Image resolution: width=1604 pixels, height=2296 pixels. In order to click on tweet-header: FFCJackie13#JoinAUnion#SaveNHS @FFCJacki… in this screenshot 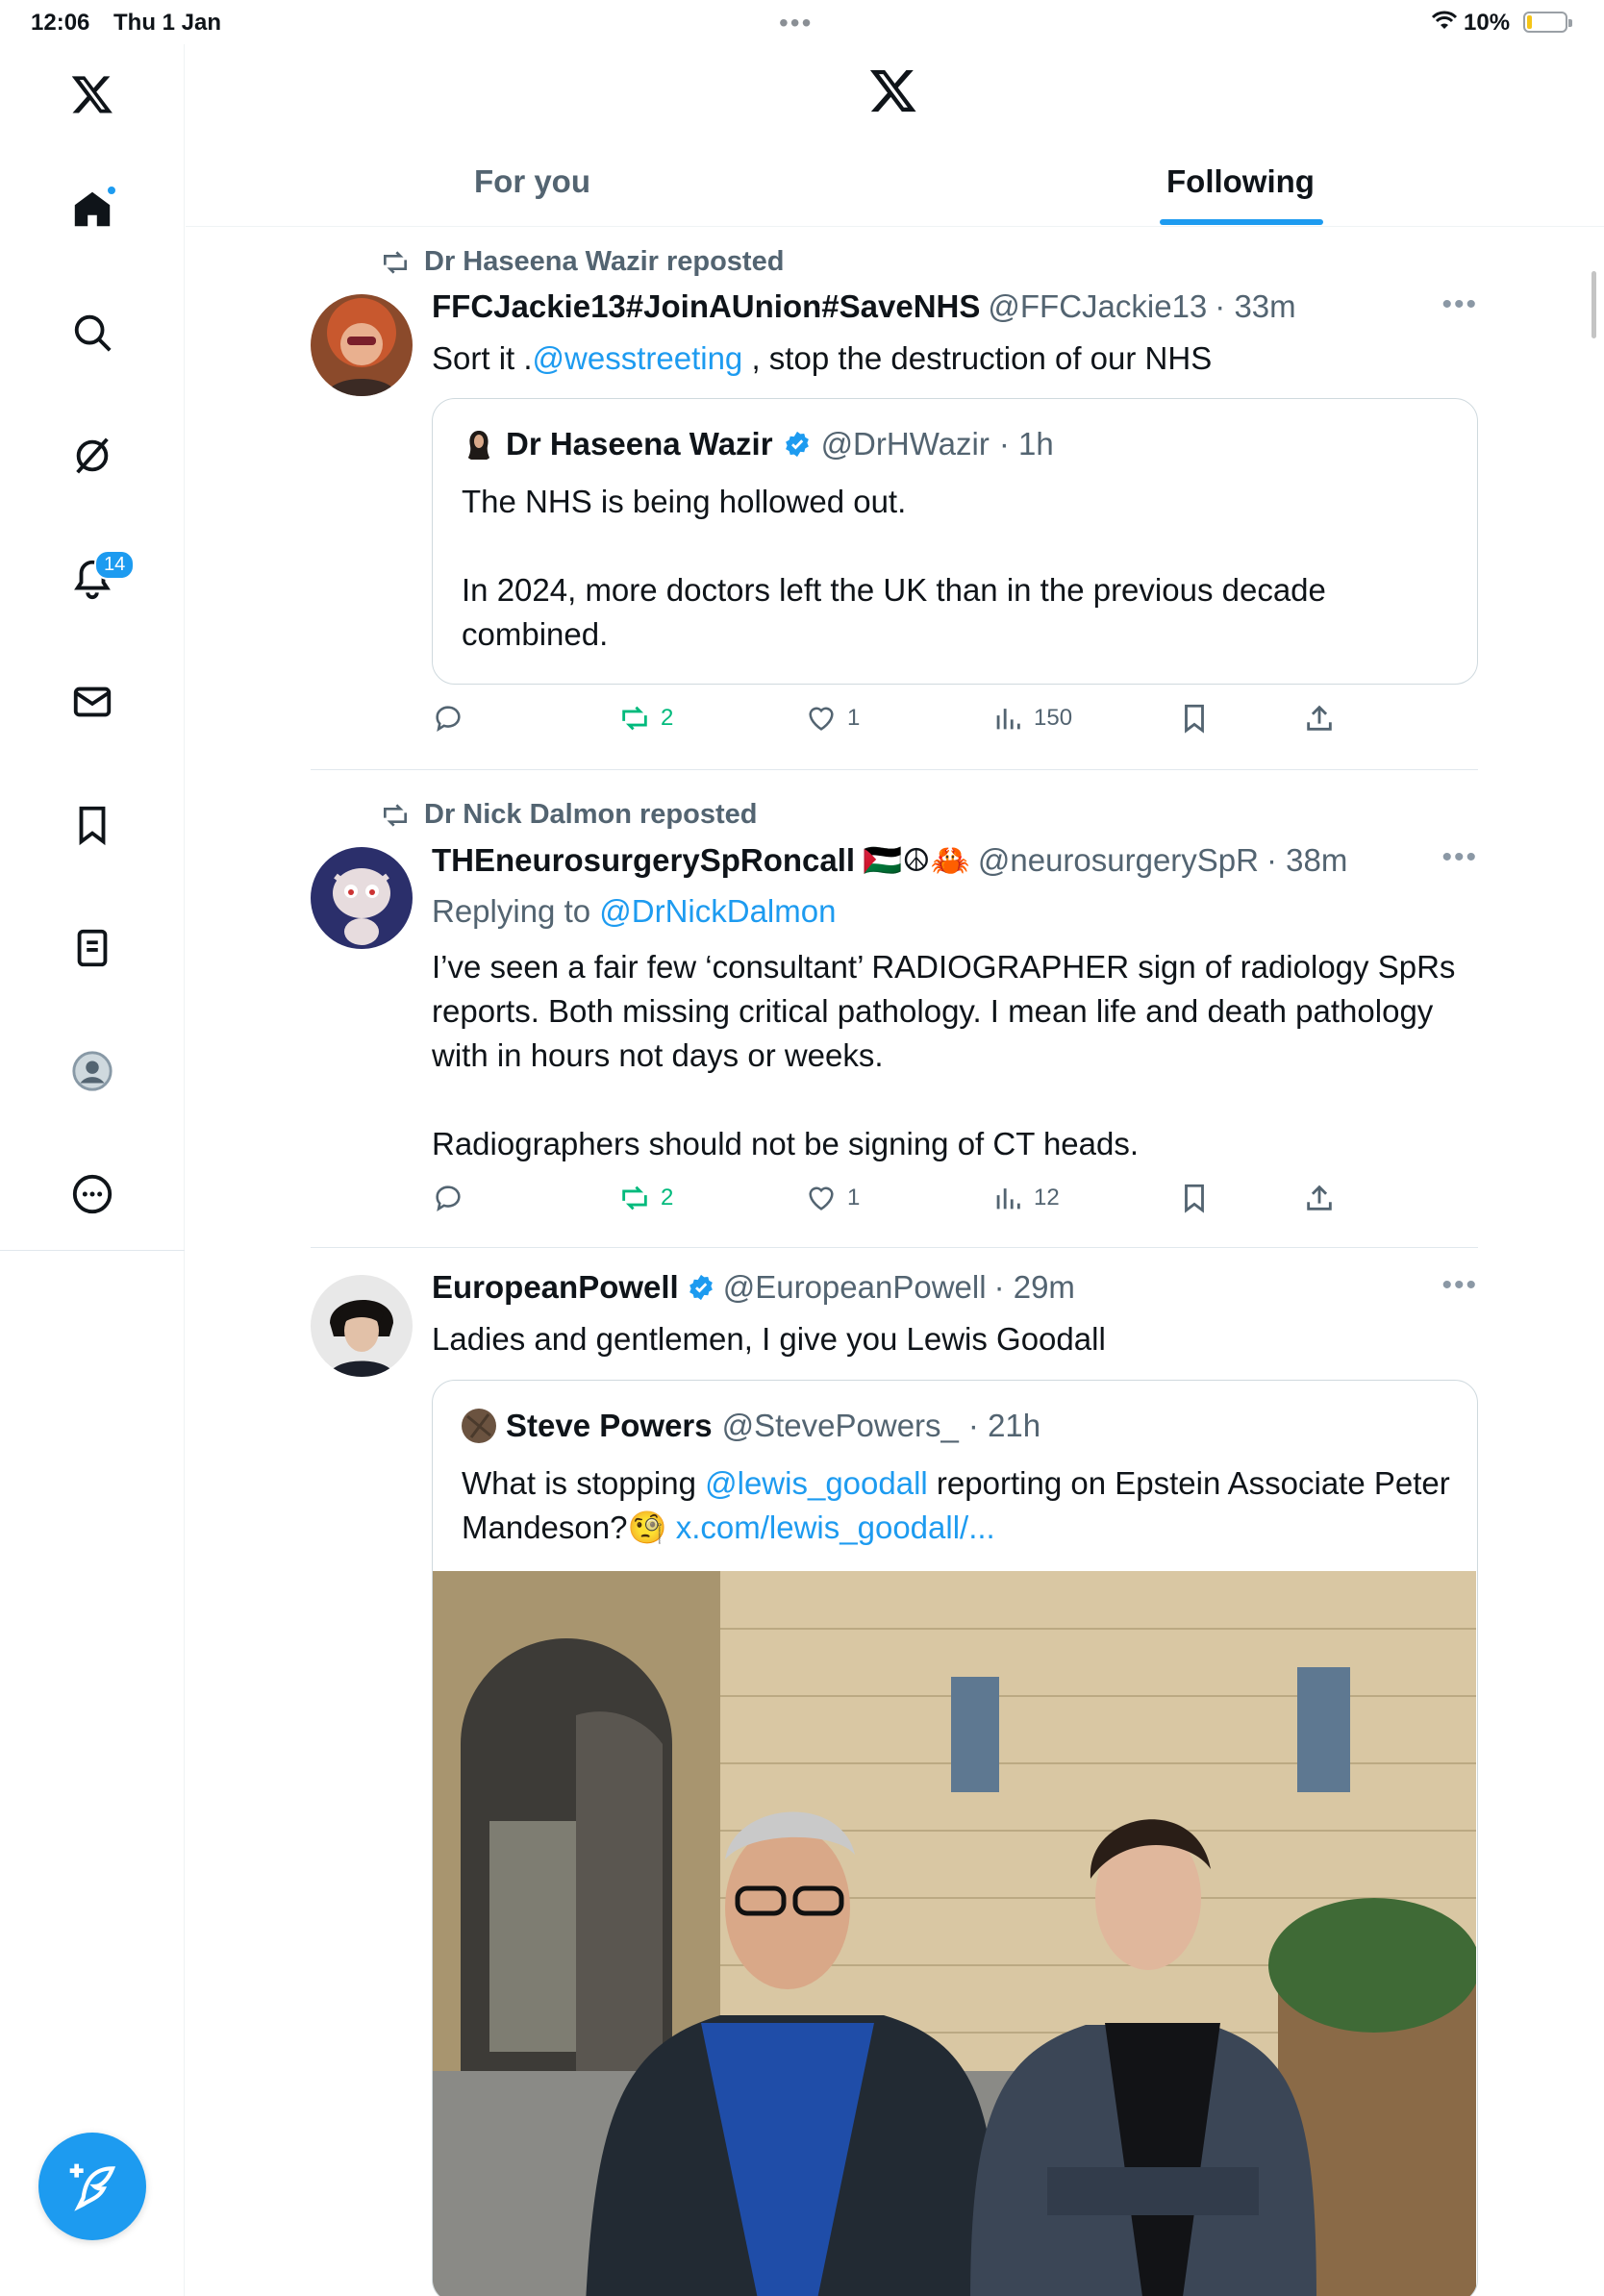, I will do `click(864, 306)`.